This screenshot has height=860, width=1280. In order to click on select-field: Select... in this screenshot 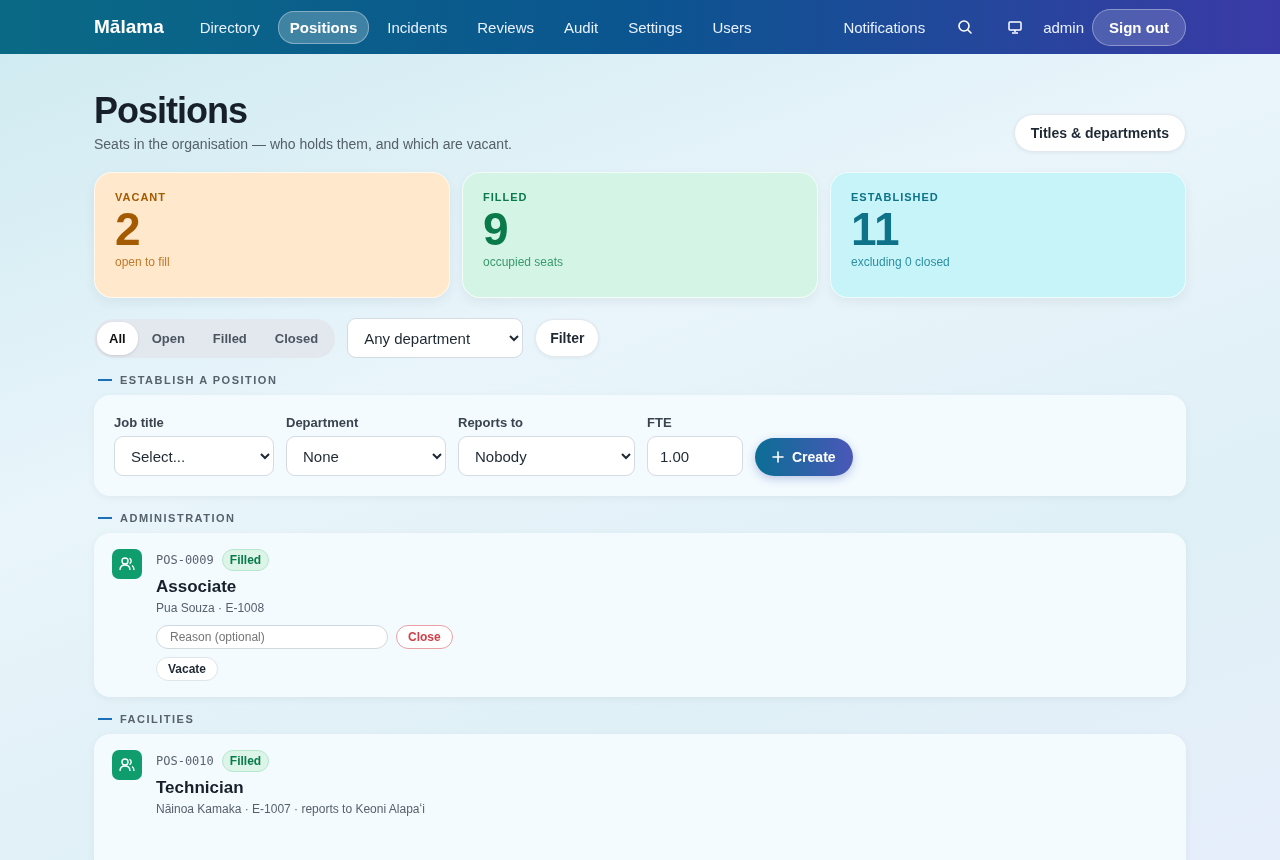, I will do `click(194, 456)`.